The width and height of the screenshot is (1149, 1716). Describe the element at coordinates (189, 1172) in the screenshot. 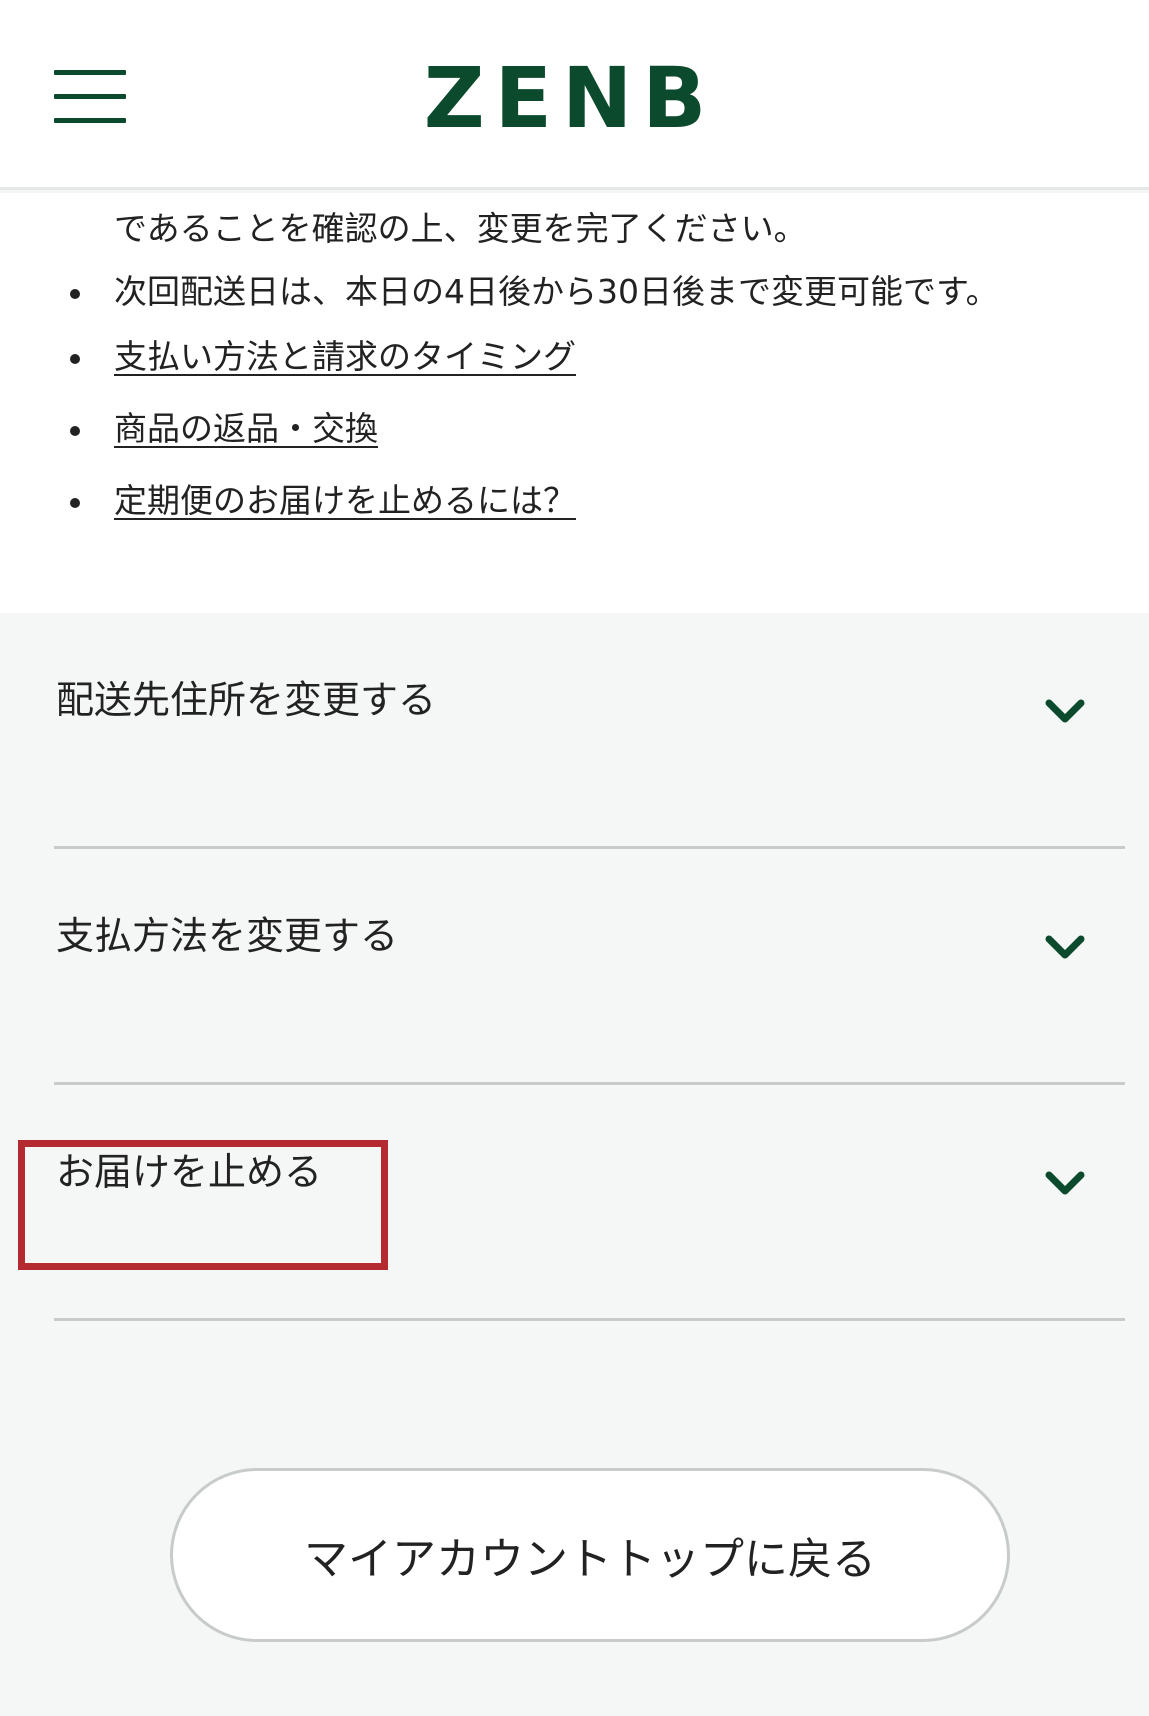

I see `accordion-label: お届けを止める` at that location.